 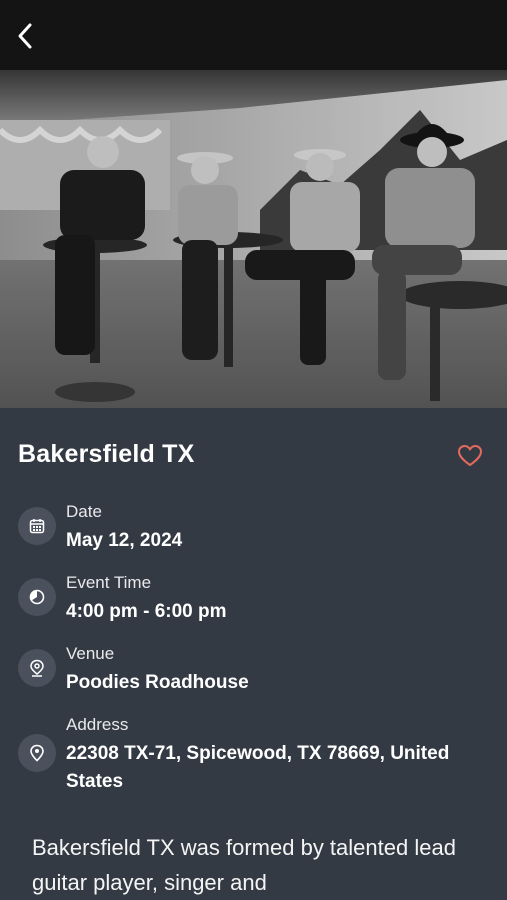 I want to click on event-time-value: 4:00 pm - 6:00 pm, so click(x=146, y=611).